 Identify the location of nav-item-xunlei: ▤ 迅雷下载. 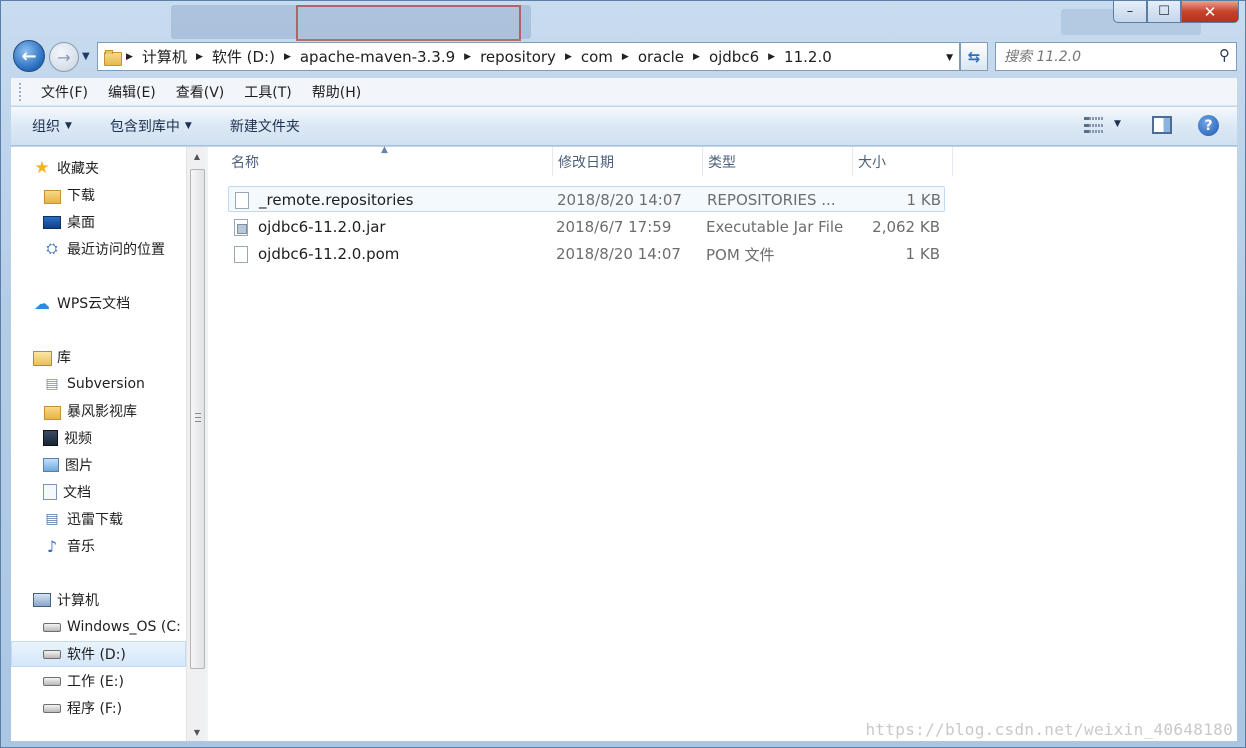
(114, 519).